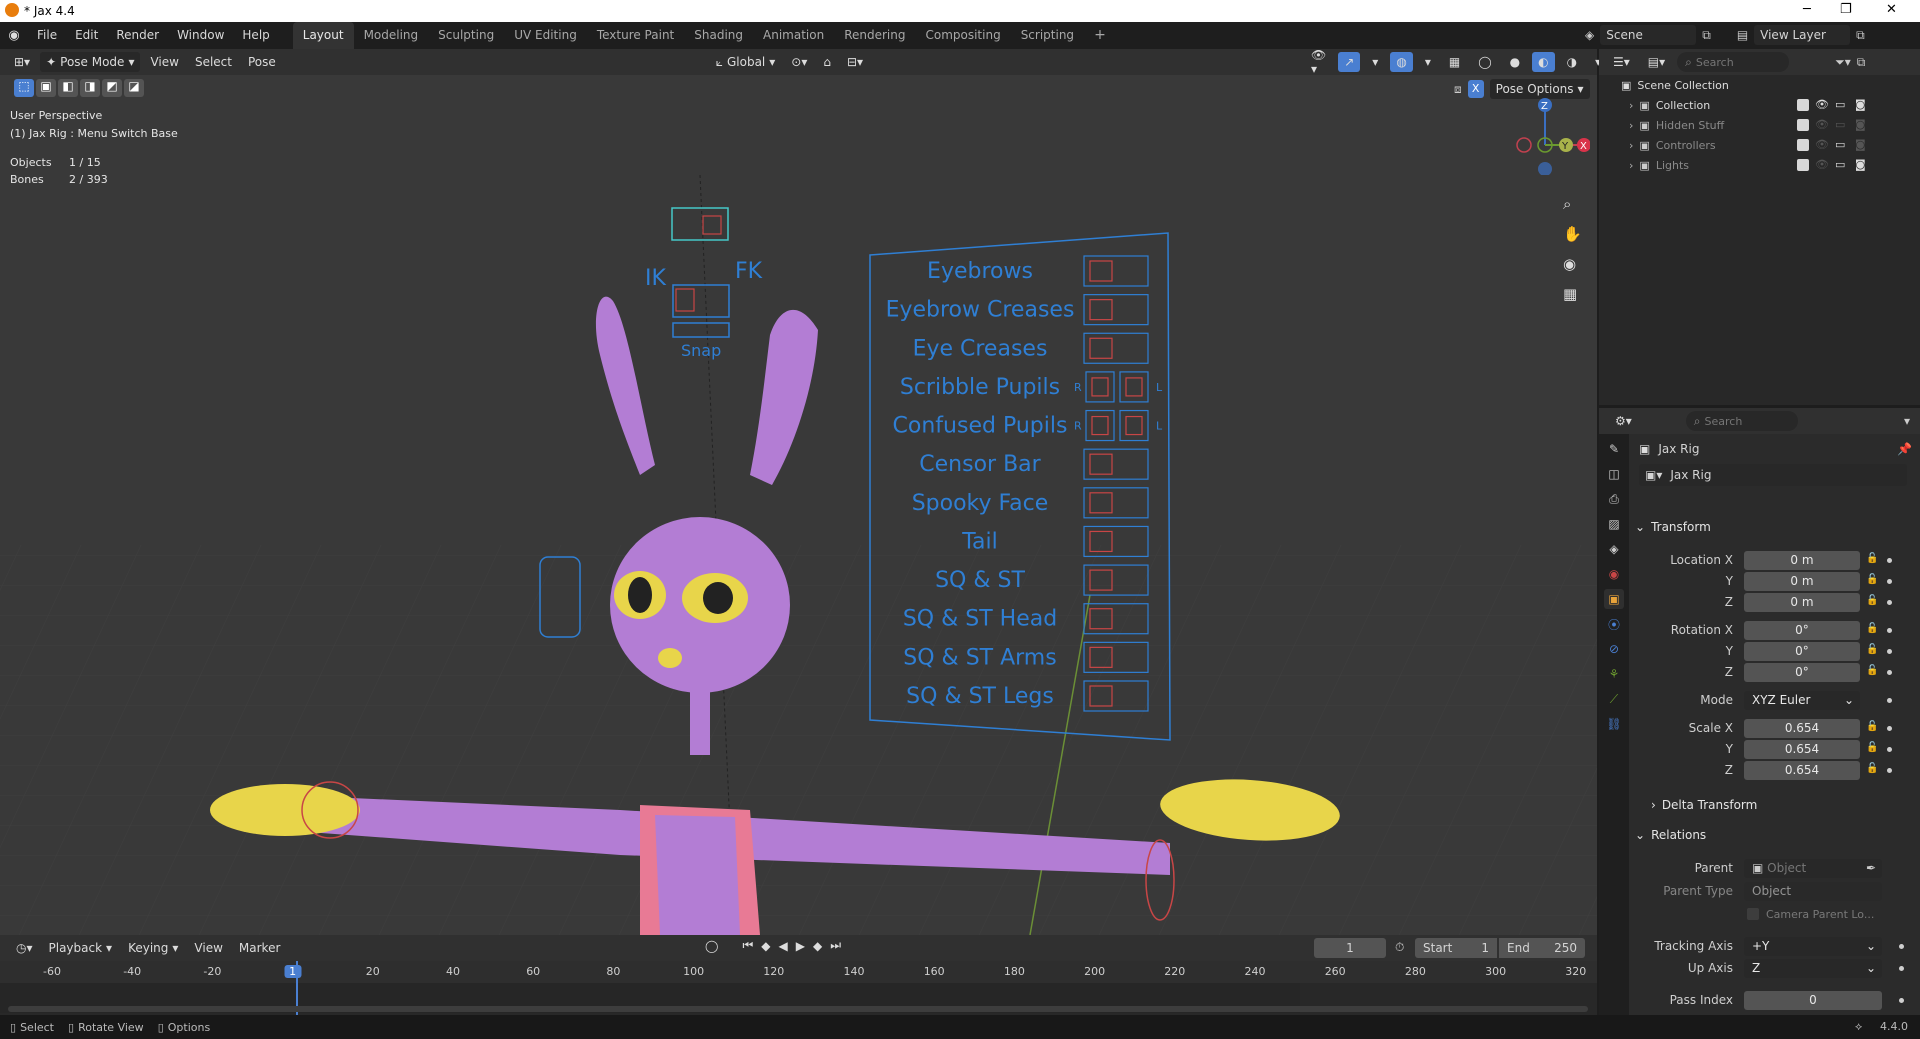 Image resolution: width=1920 pixels, height=1039 pixels. What do you see at coordinates (1572, 294) in the screenshot?
I see `ortho-grid-icon: ▦` at bounding box center [1572, 294].